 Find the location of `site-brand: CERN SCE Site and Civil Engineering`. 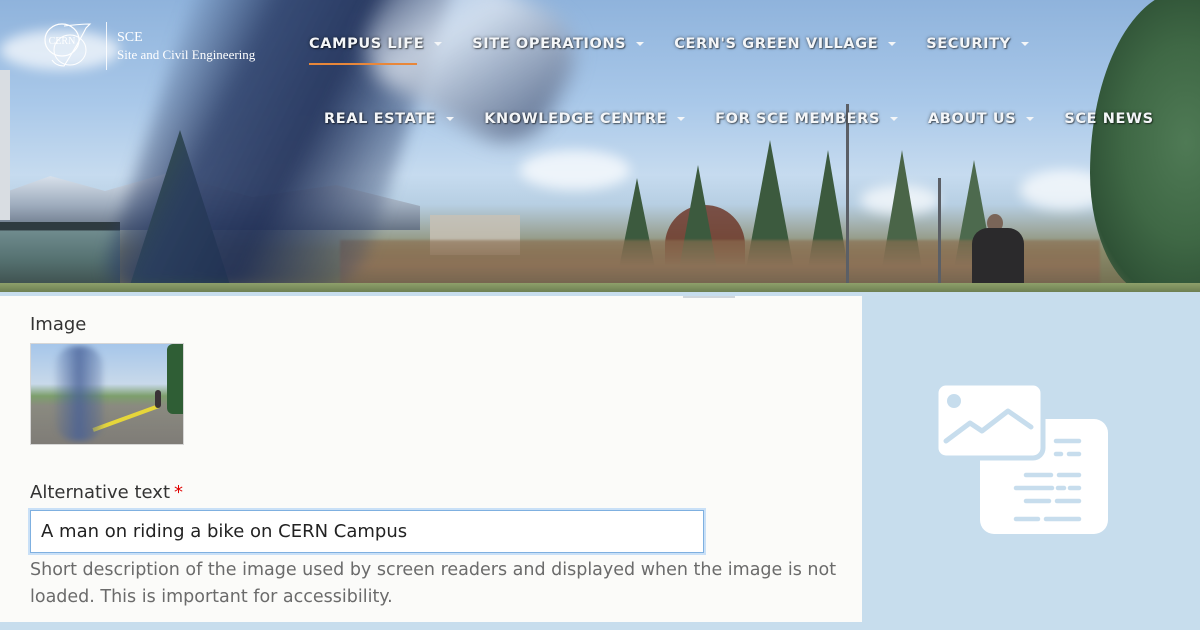

site-brand: CERN SCE Site and Civil Engineering is located at coordinates (148, 46).